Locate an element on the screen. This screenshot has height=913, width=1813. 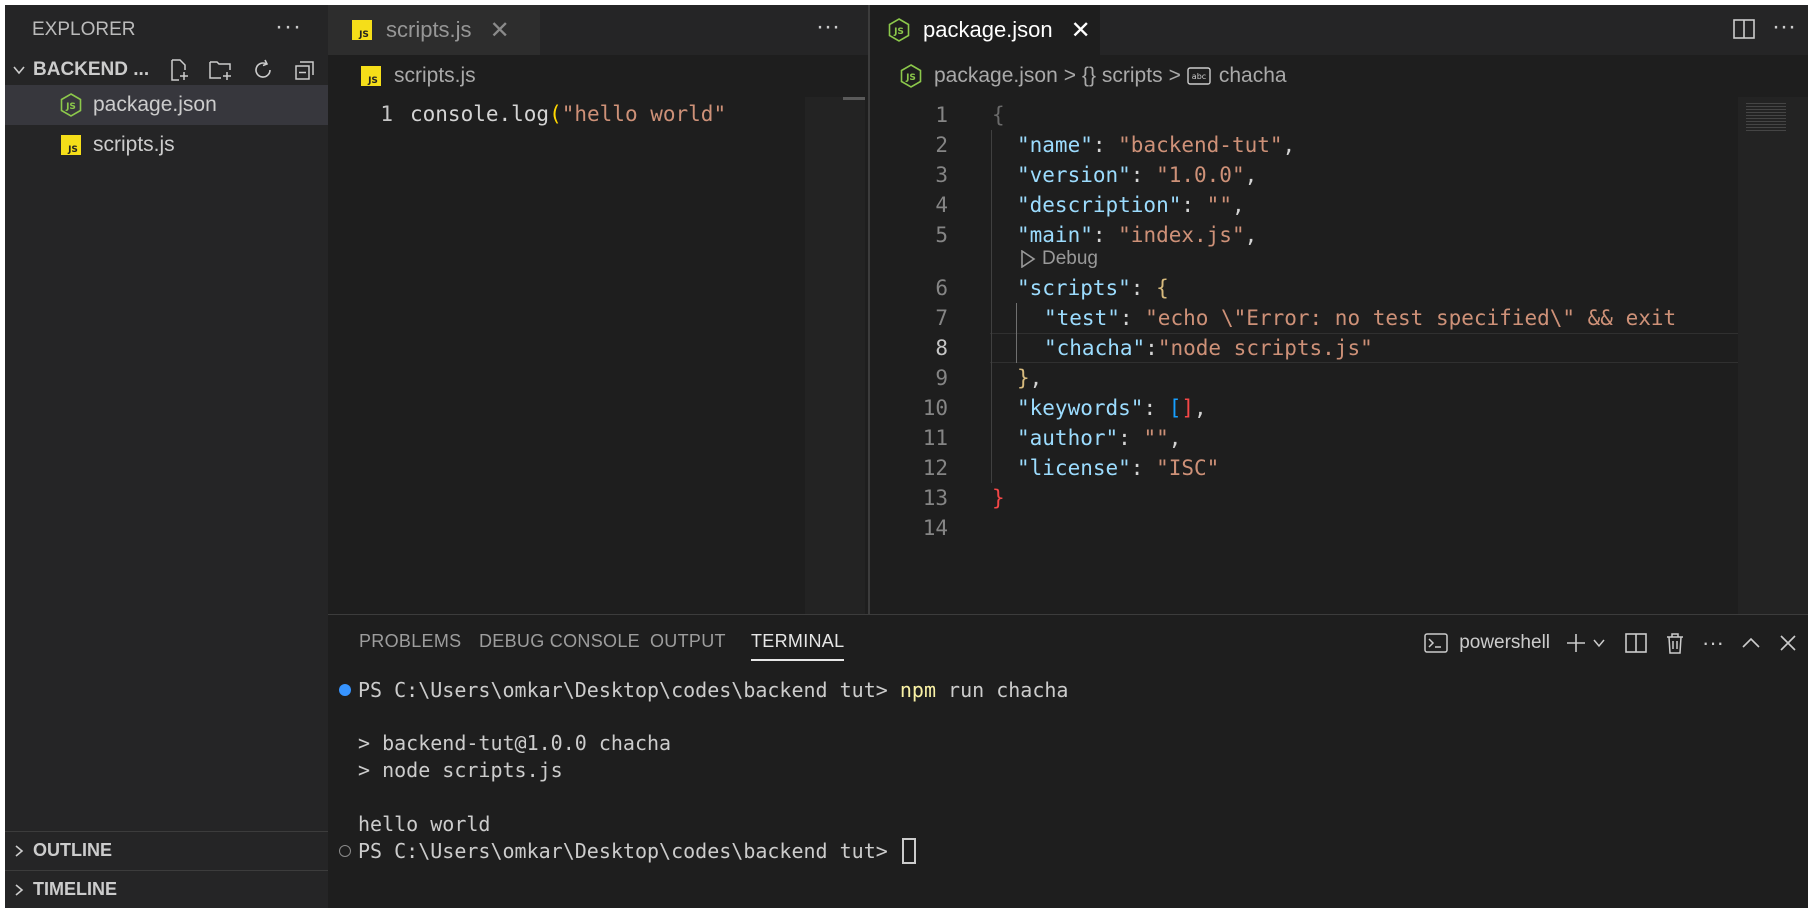
breadcrumb-chacha: chacha is located at coordinates (1253, 76).